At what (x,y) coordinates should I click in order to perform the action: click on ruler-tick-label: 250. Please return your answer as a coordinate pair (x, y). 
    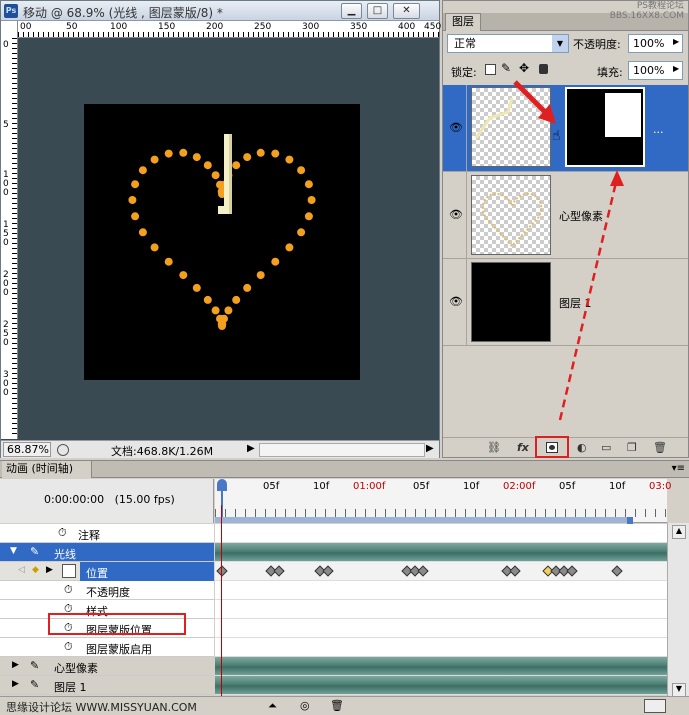
    Looking at the image, I should click on (6, 334).